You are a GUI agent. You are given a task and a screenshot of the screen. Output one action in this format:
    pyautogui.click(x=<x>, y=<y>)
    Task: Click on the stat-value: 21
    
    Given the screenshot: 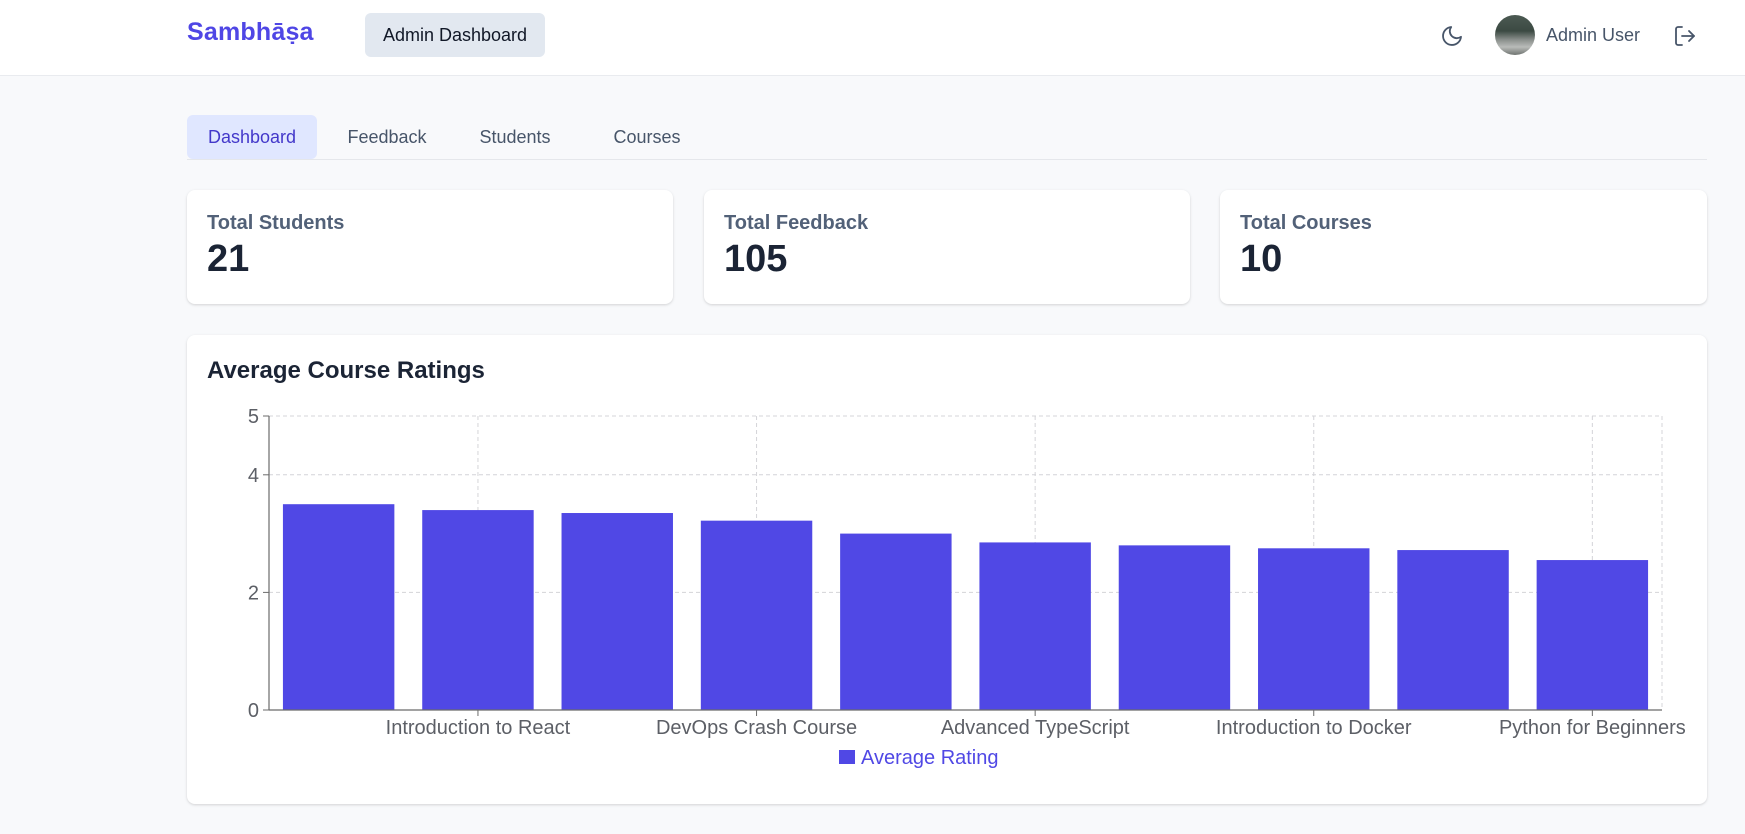 What is the action you would take?
    pyautogui.click(x=228, y=259)
    